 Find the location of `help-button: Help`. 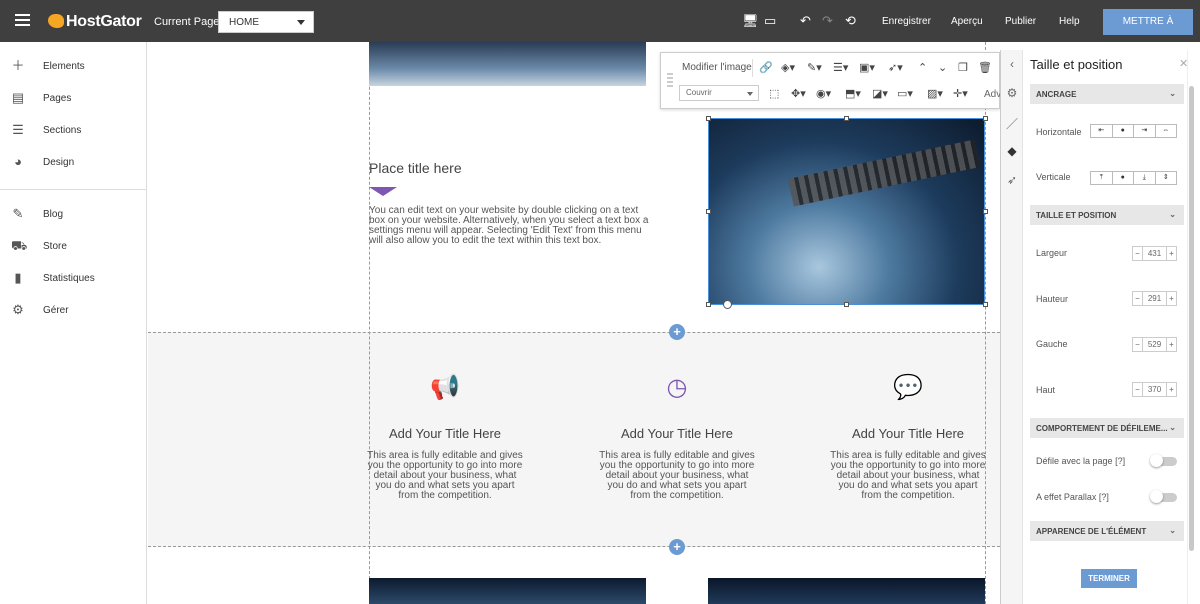

help-button: Help is located at coordinates (1069, 21).